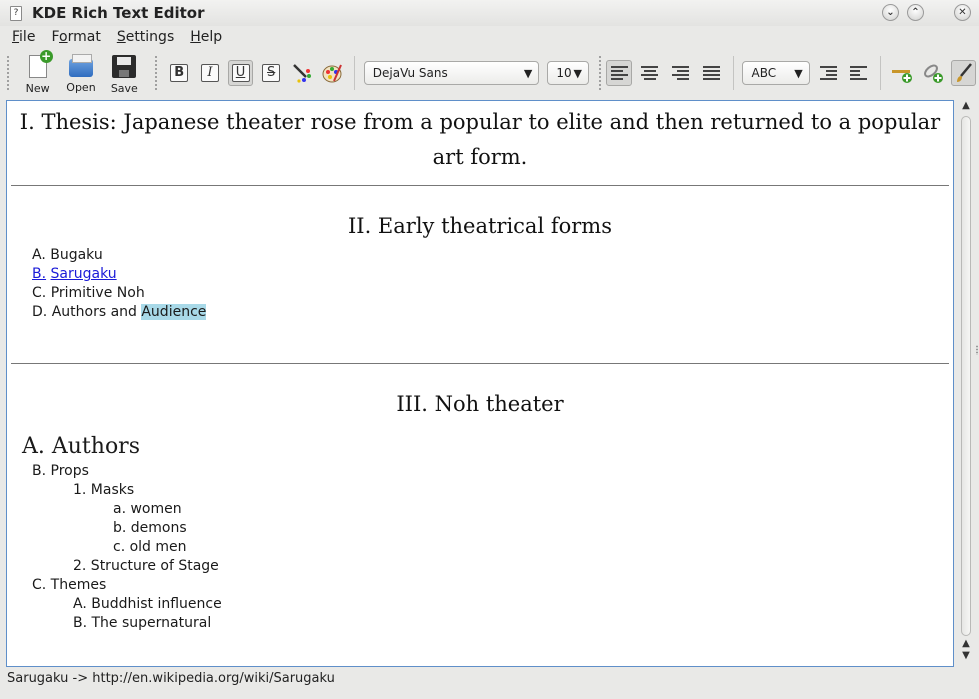 The image size is (979, 699). I want to click on sarugaku-link: Sarugaku, so click(84, 274).